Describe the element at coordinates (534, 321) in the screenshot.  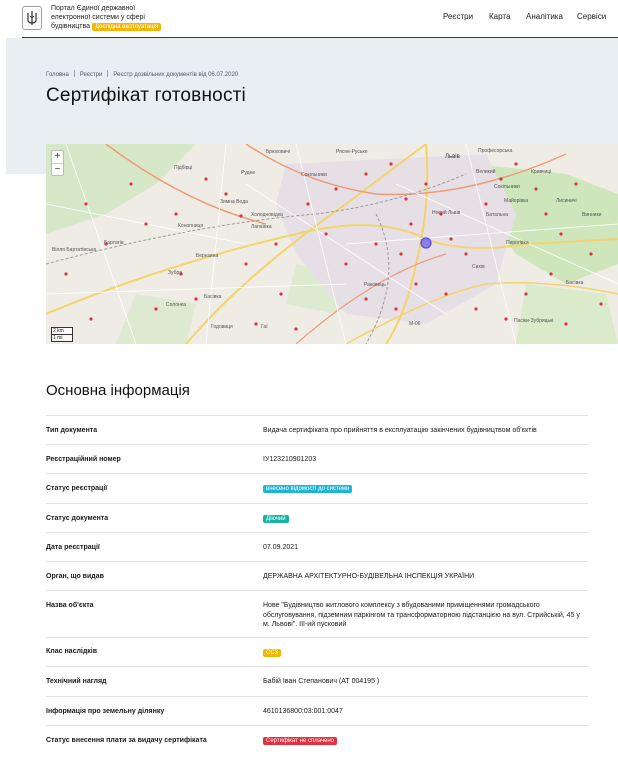
I see `map-label: Пасіки-Зубрицькі` at that location.